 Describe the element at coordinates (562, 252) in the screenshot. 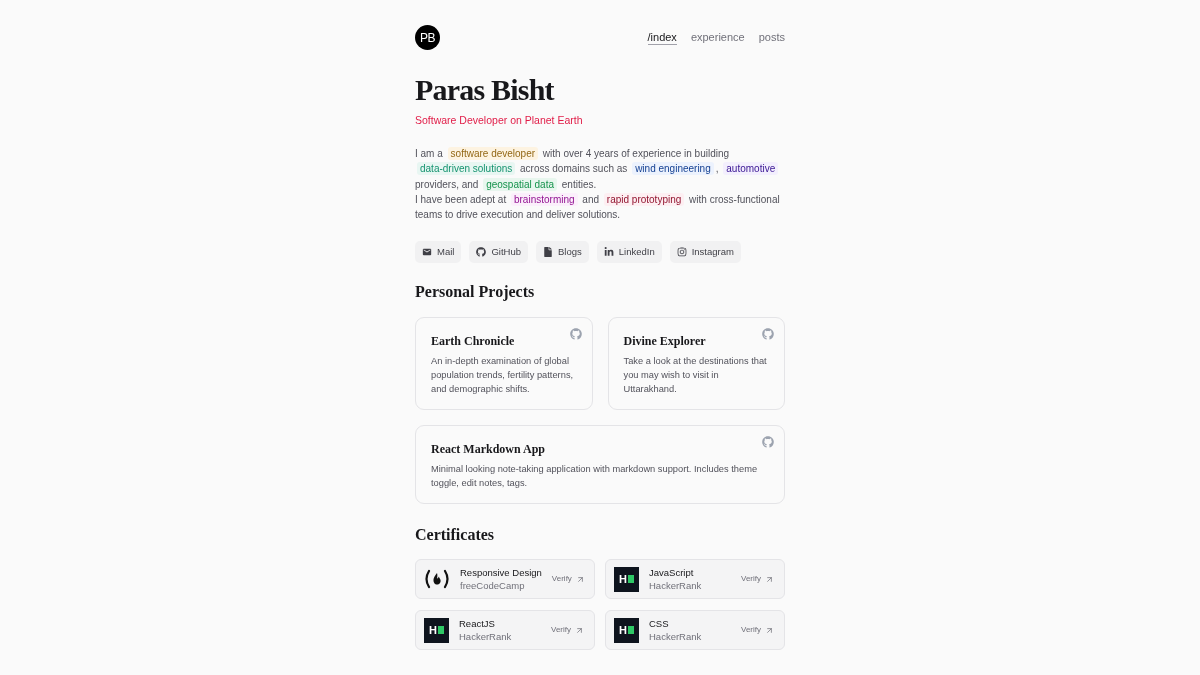

I see `social-link: Blogs` at that location.